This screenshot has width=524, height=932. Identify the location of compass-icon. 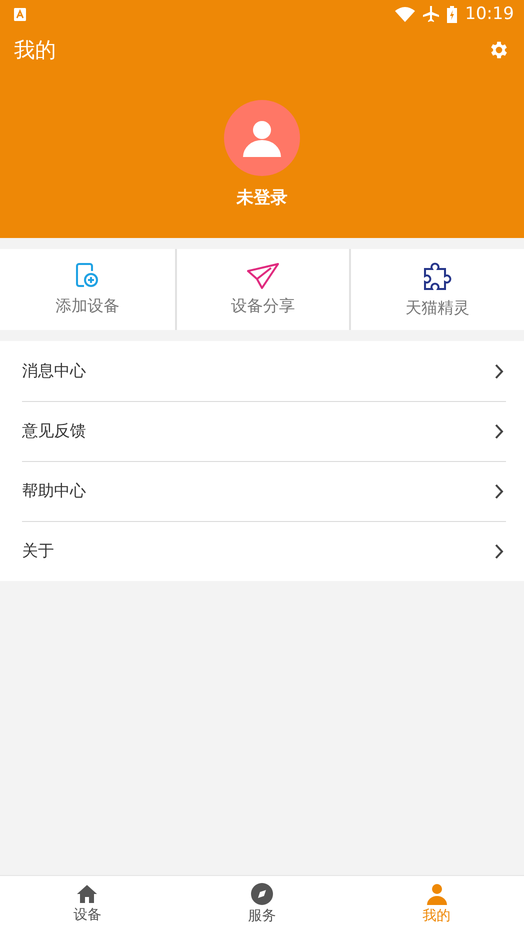
(261, 894).